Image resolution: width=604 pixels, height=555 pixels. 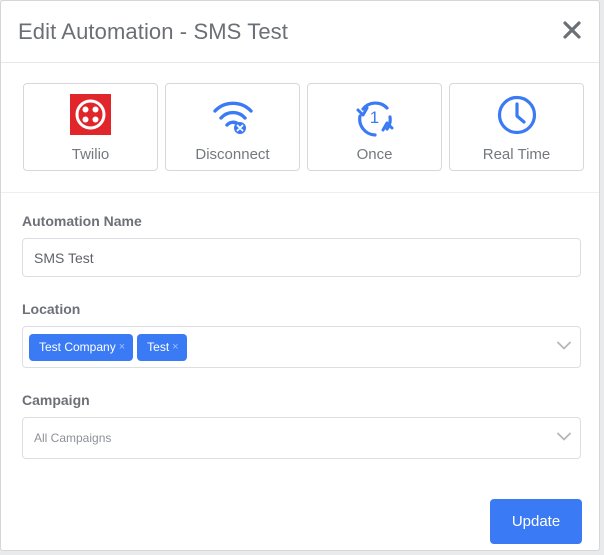 I want to click on card-once: 1 Once, so click(x=374, y=127).